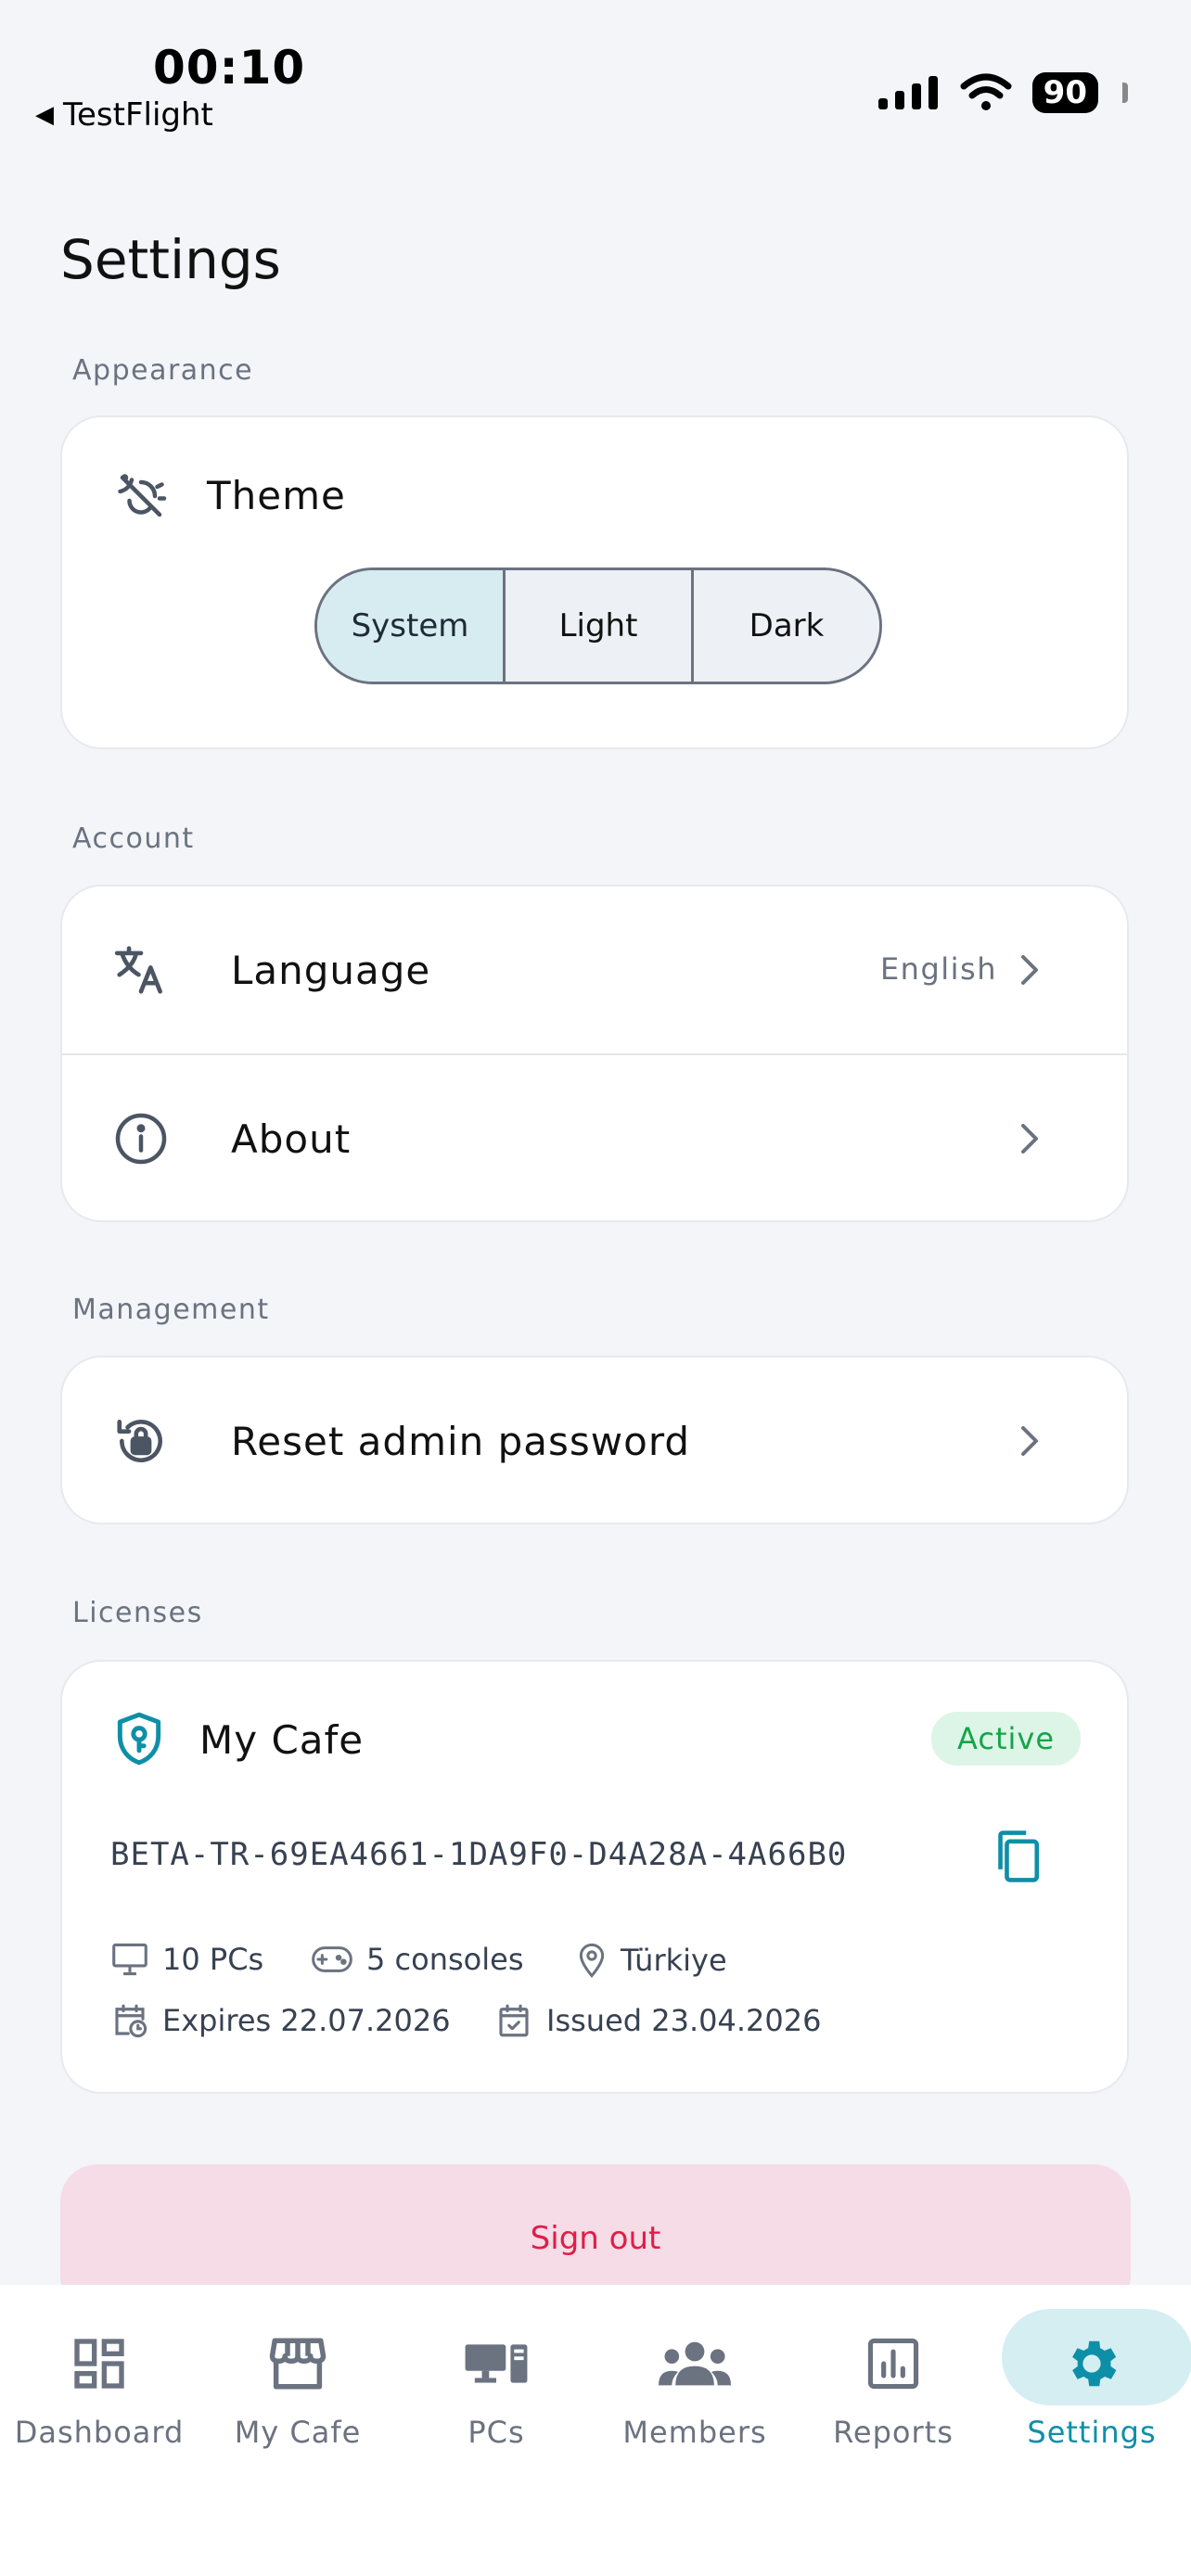  Describe the element at coordinates (461, 1441) in the screenshot. I see `reset-password-label: Reset admin password` at that location.